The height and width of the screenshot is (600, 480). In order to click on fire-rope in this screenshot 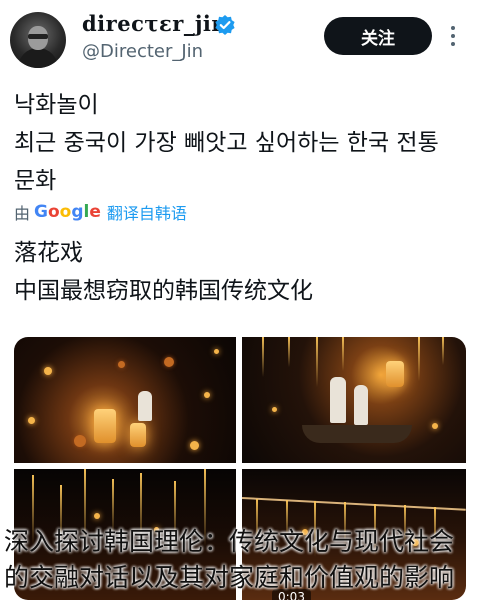, I will do `click(354, 504)`.